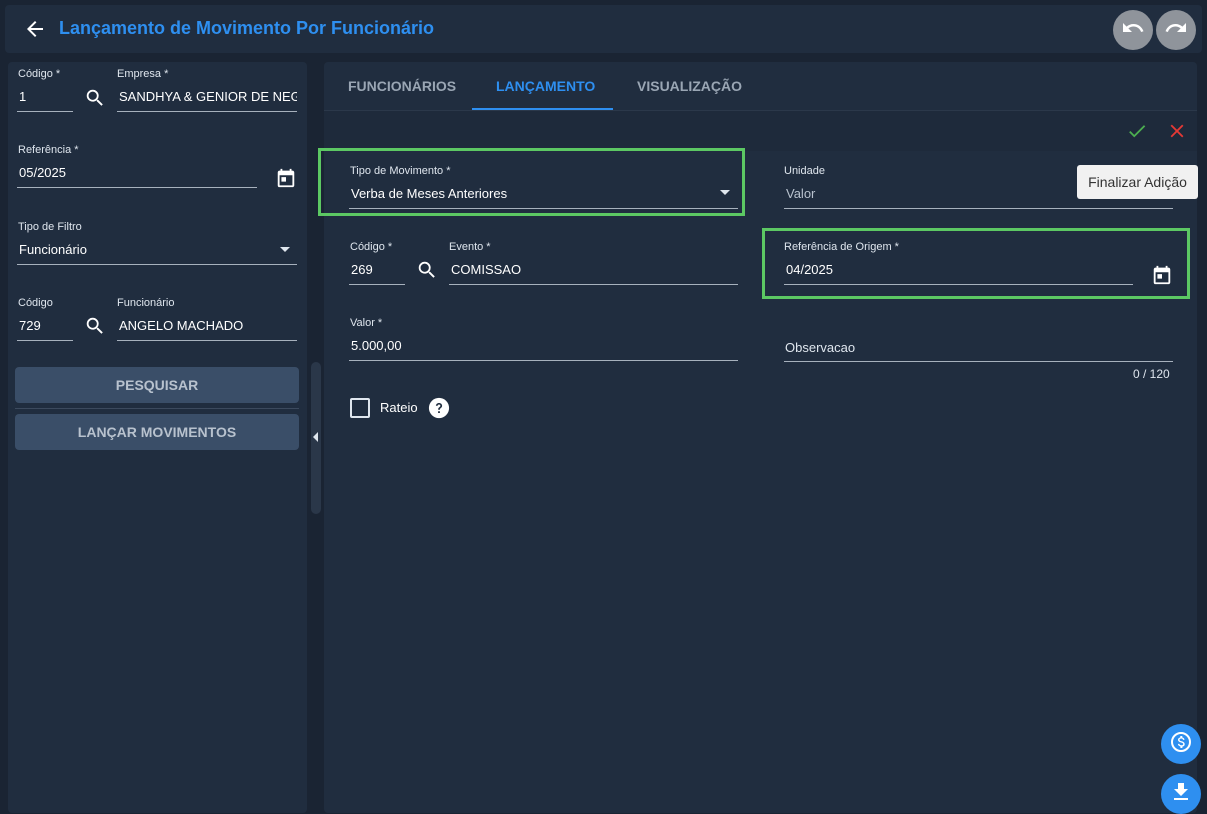 The height and width of the screenshot is (814, 1207). What do you see at coordinates (543, 360) in the screenshot?
I see `valor-underline` at bounding box center [543, 360].